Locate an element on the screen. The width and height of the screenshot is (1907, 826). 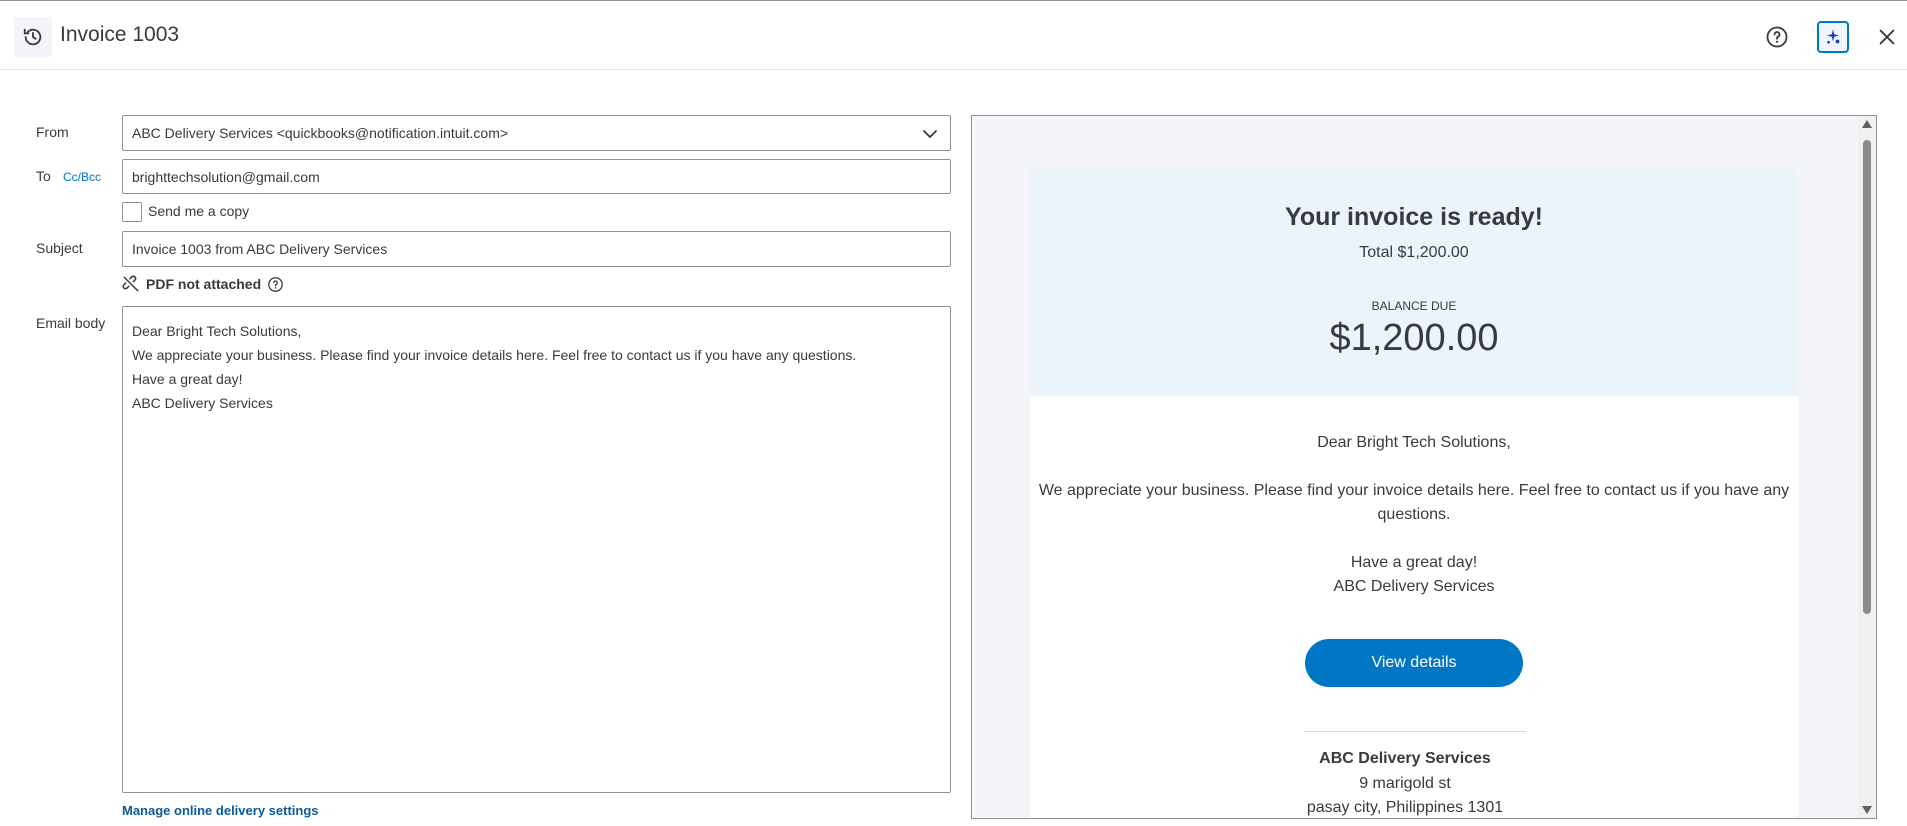
close-icon is located at coordinates (1887, 37).